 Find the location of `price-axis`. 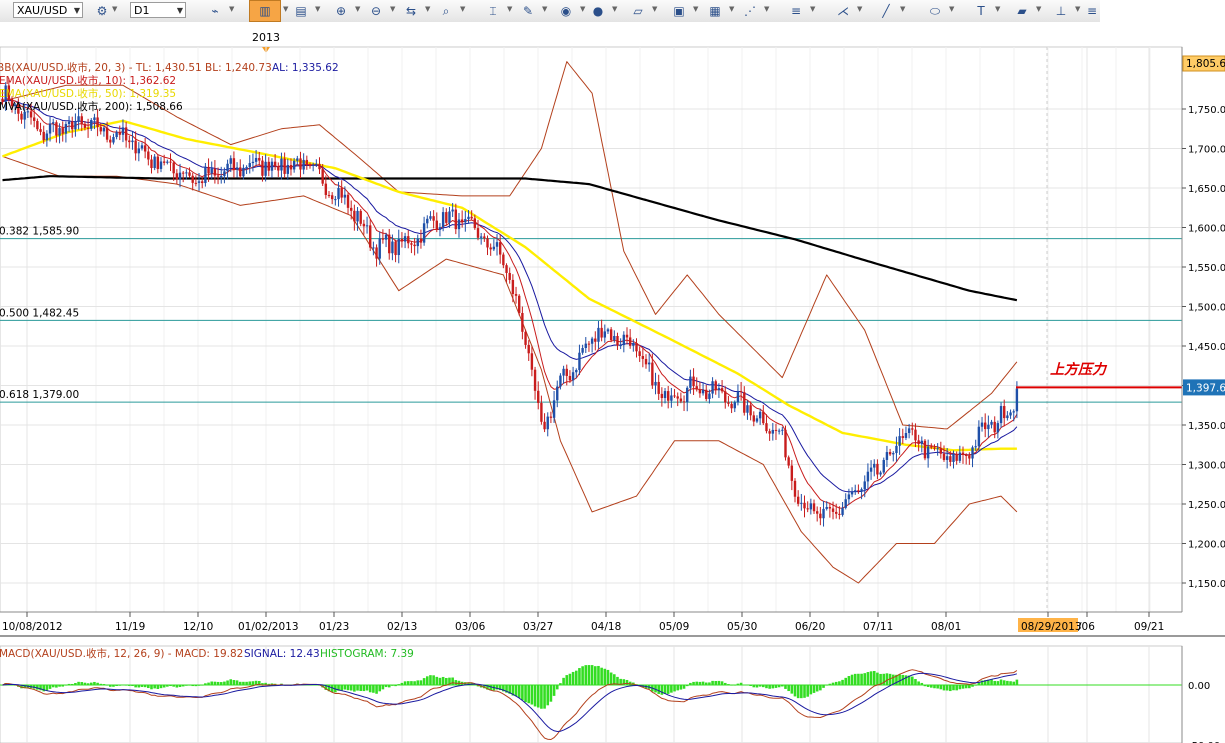

price-axis is located at coordinates (1203, 329).